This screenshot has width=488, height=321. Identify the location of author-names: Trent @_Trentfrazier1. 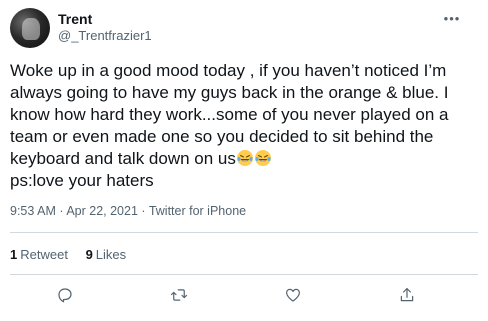
(105, 27).